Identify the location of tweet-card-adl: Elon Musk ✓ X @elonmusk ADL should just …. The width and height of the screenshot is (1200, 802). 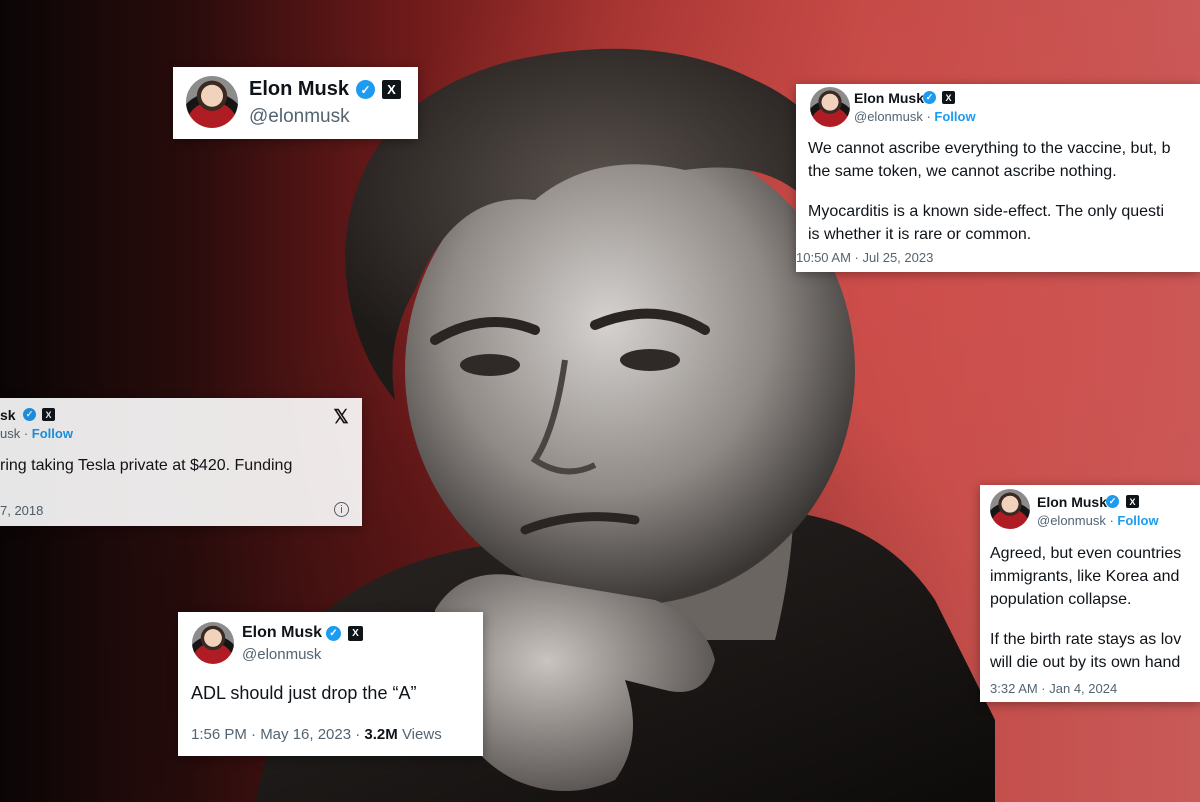
(330, 684).